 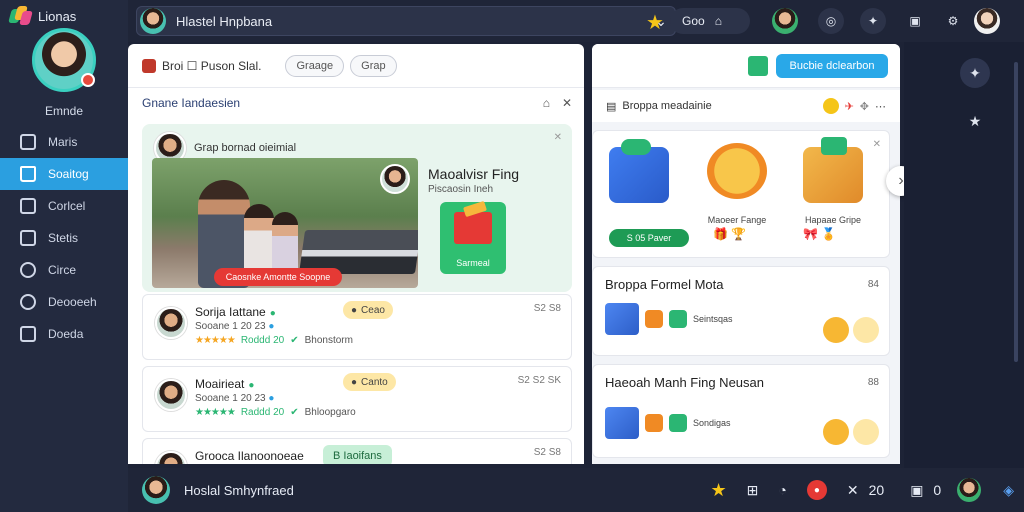 I want to click on medal-icon, so click(x=737, y=171).